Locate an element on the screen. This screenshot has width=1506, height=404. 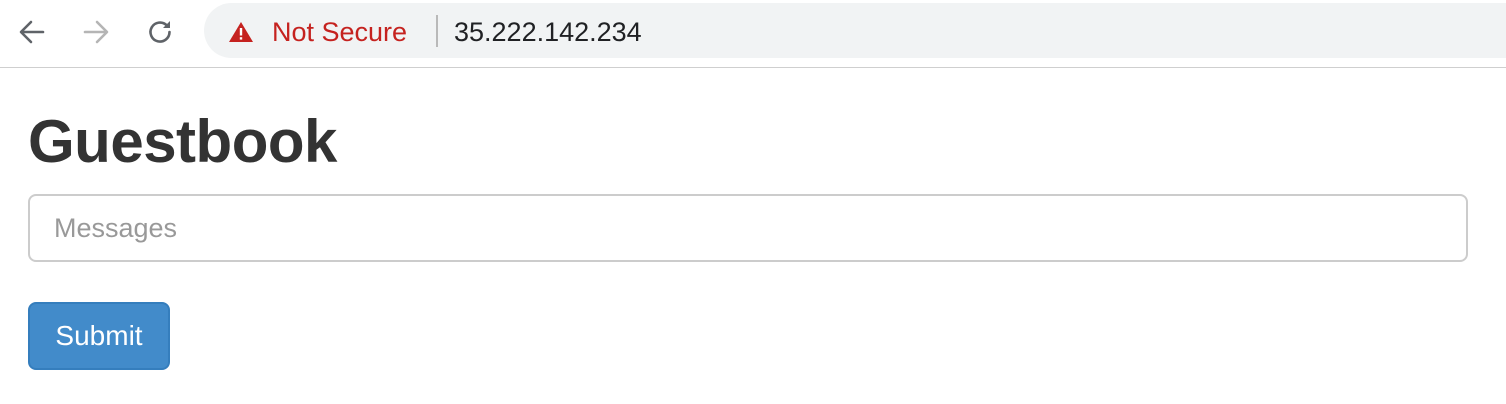
page-title: Guestbook is located at coordinates (182, 141).